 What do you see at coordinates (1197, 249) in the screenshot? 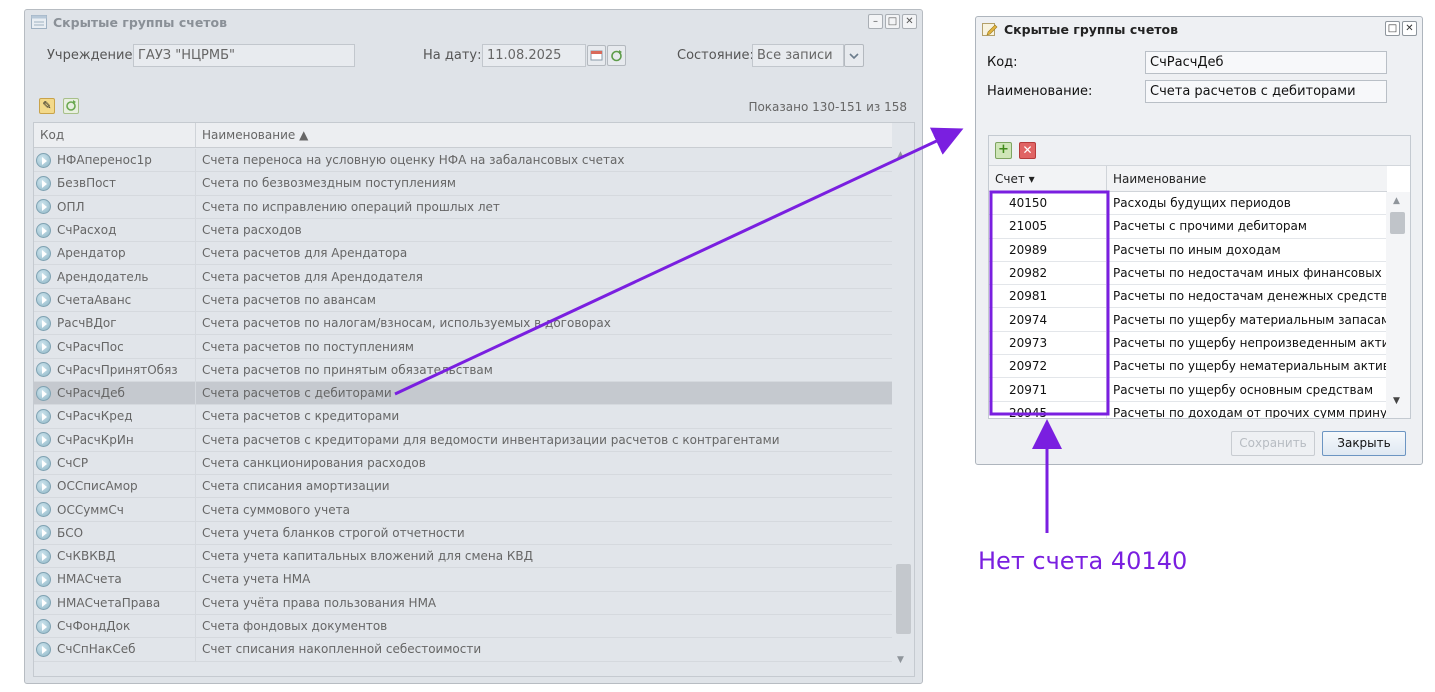
I see `cell-account-name: Расчеты по иным доходам` at bounding box center [1197, 249].